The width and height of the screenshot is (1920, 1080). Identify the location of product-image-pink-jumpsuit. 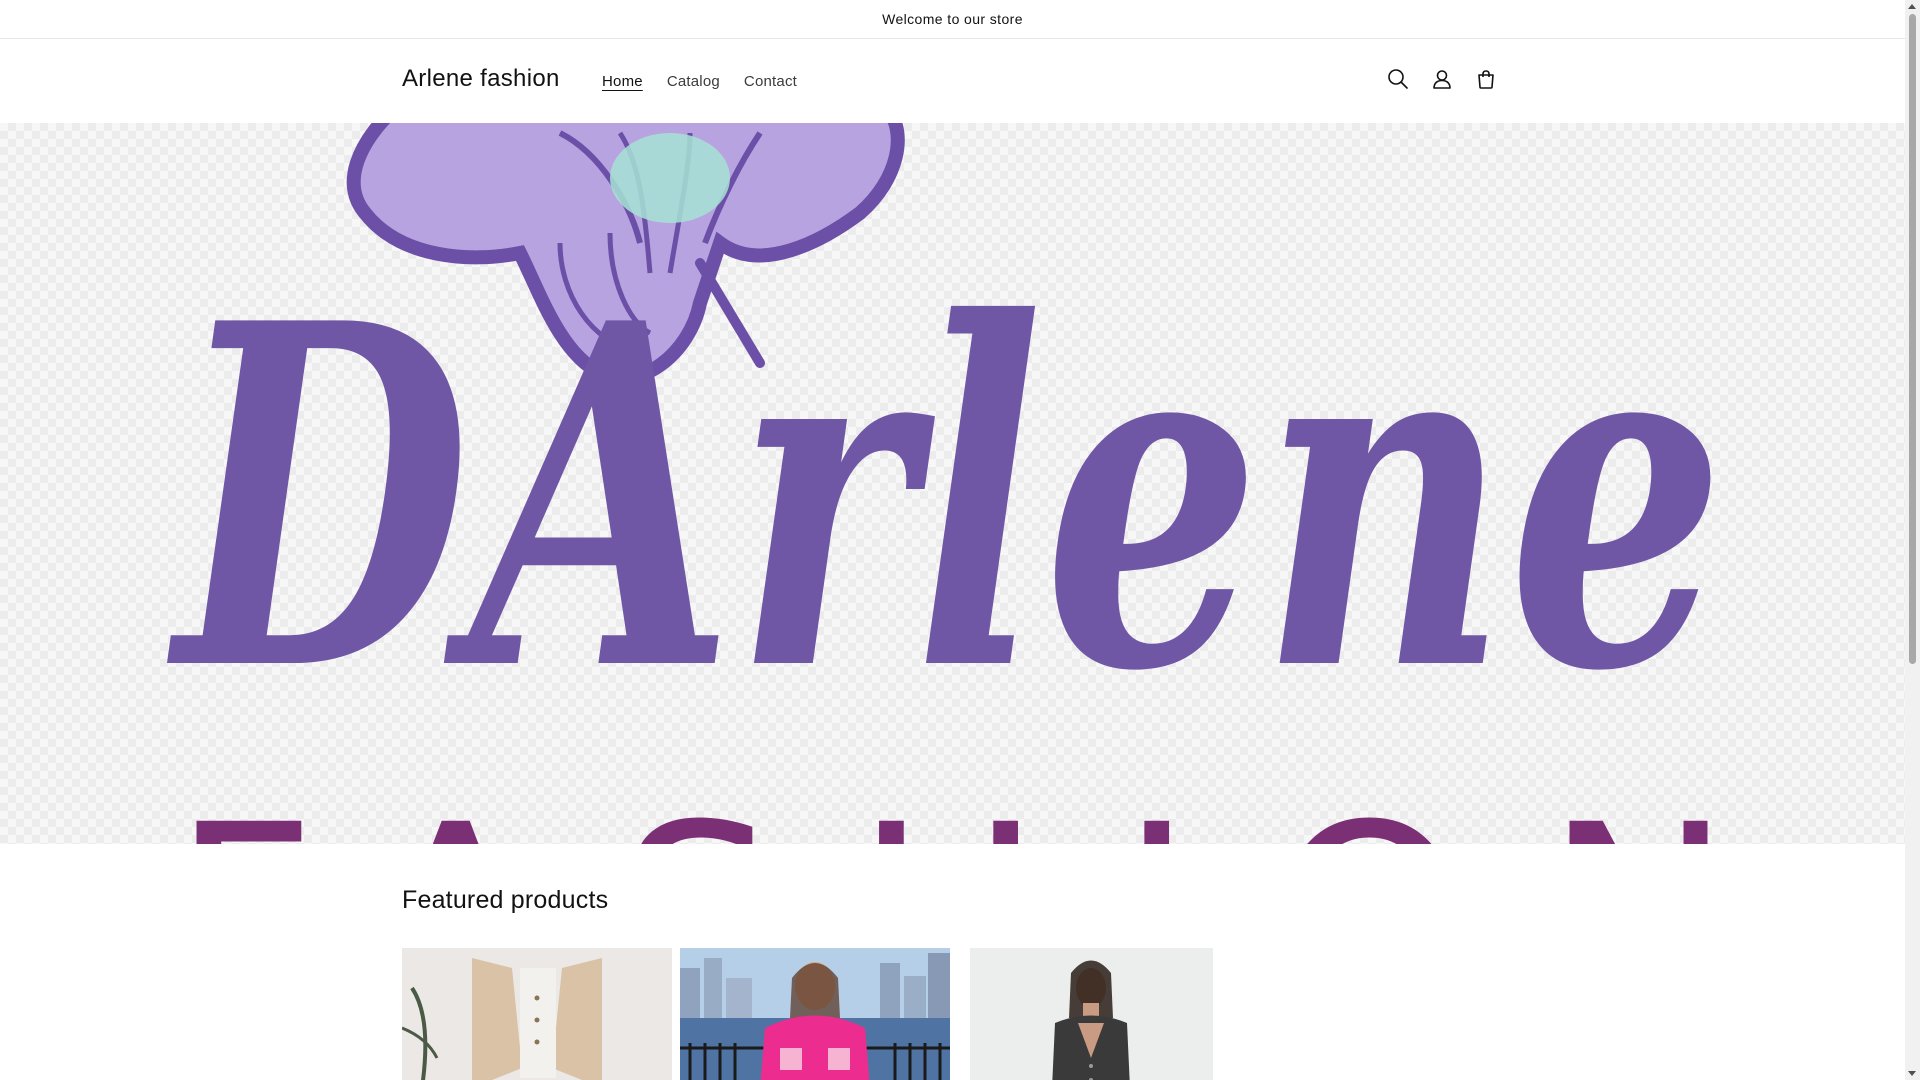
(815, 1014).